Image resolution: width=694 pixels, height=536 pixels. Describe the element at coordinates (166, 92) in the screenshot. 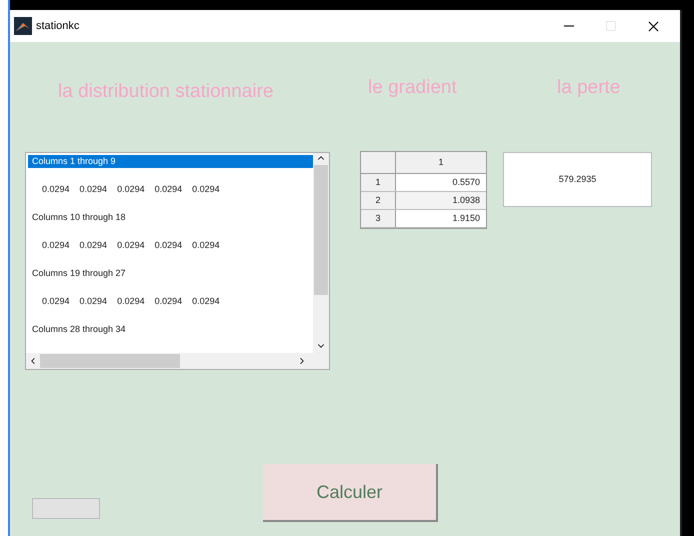

I see `section-label: la distribution stationnaire` at that location.